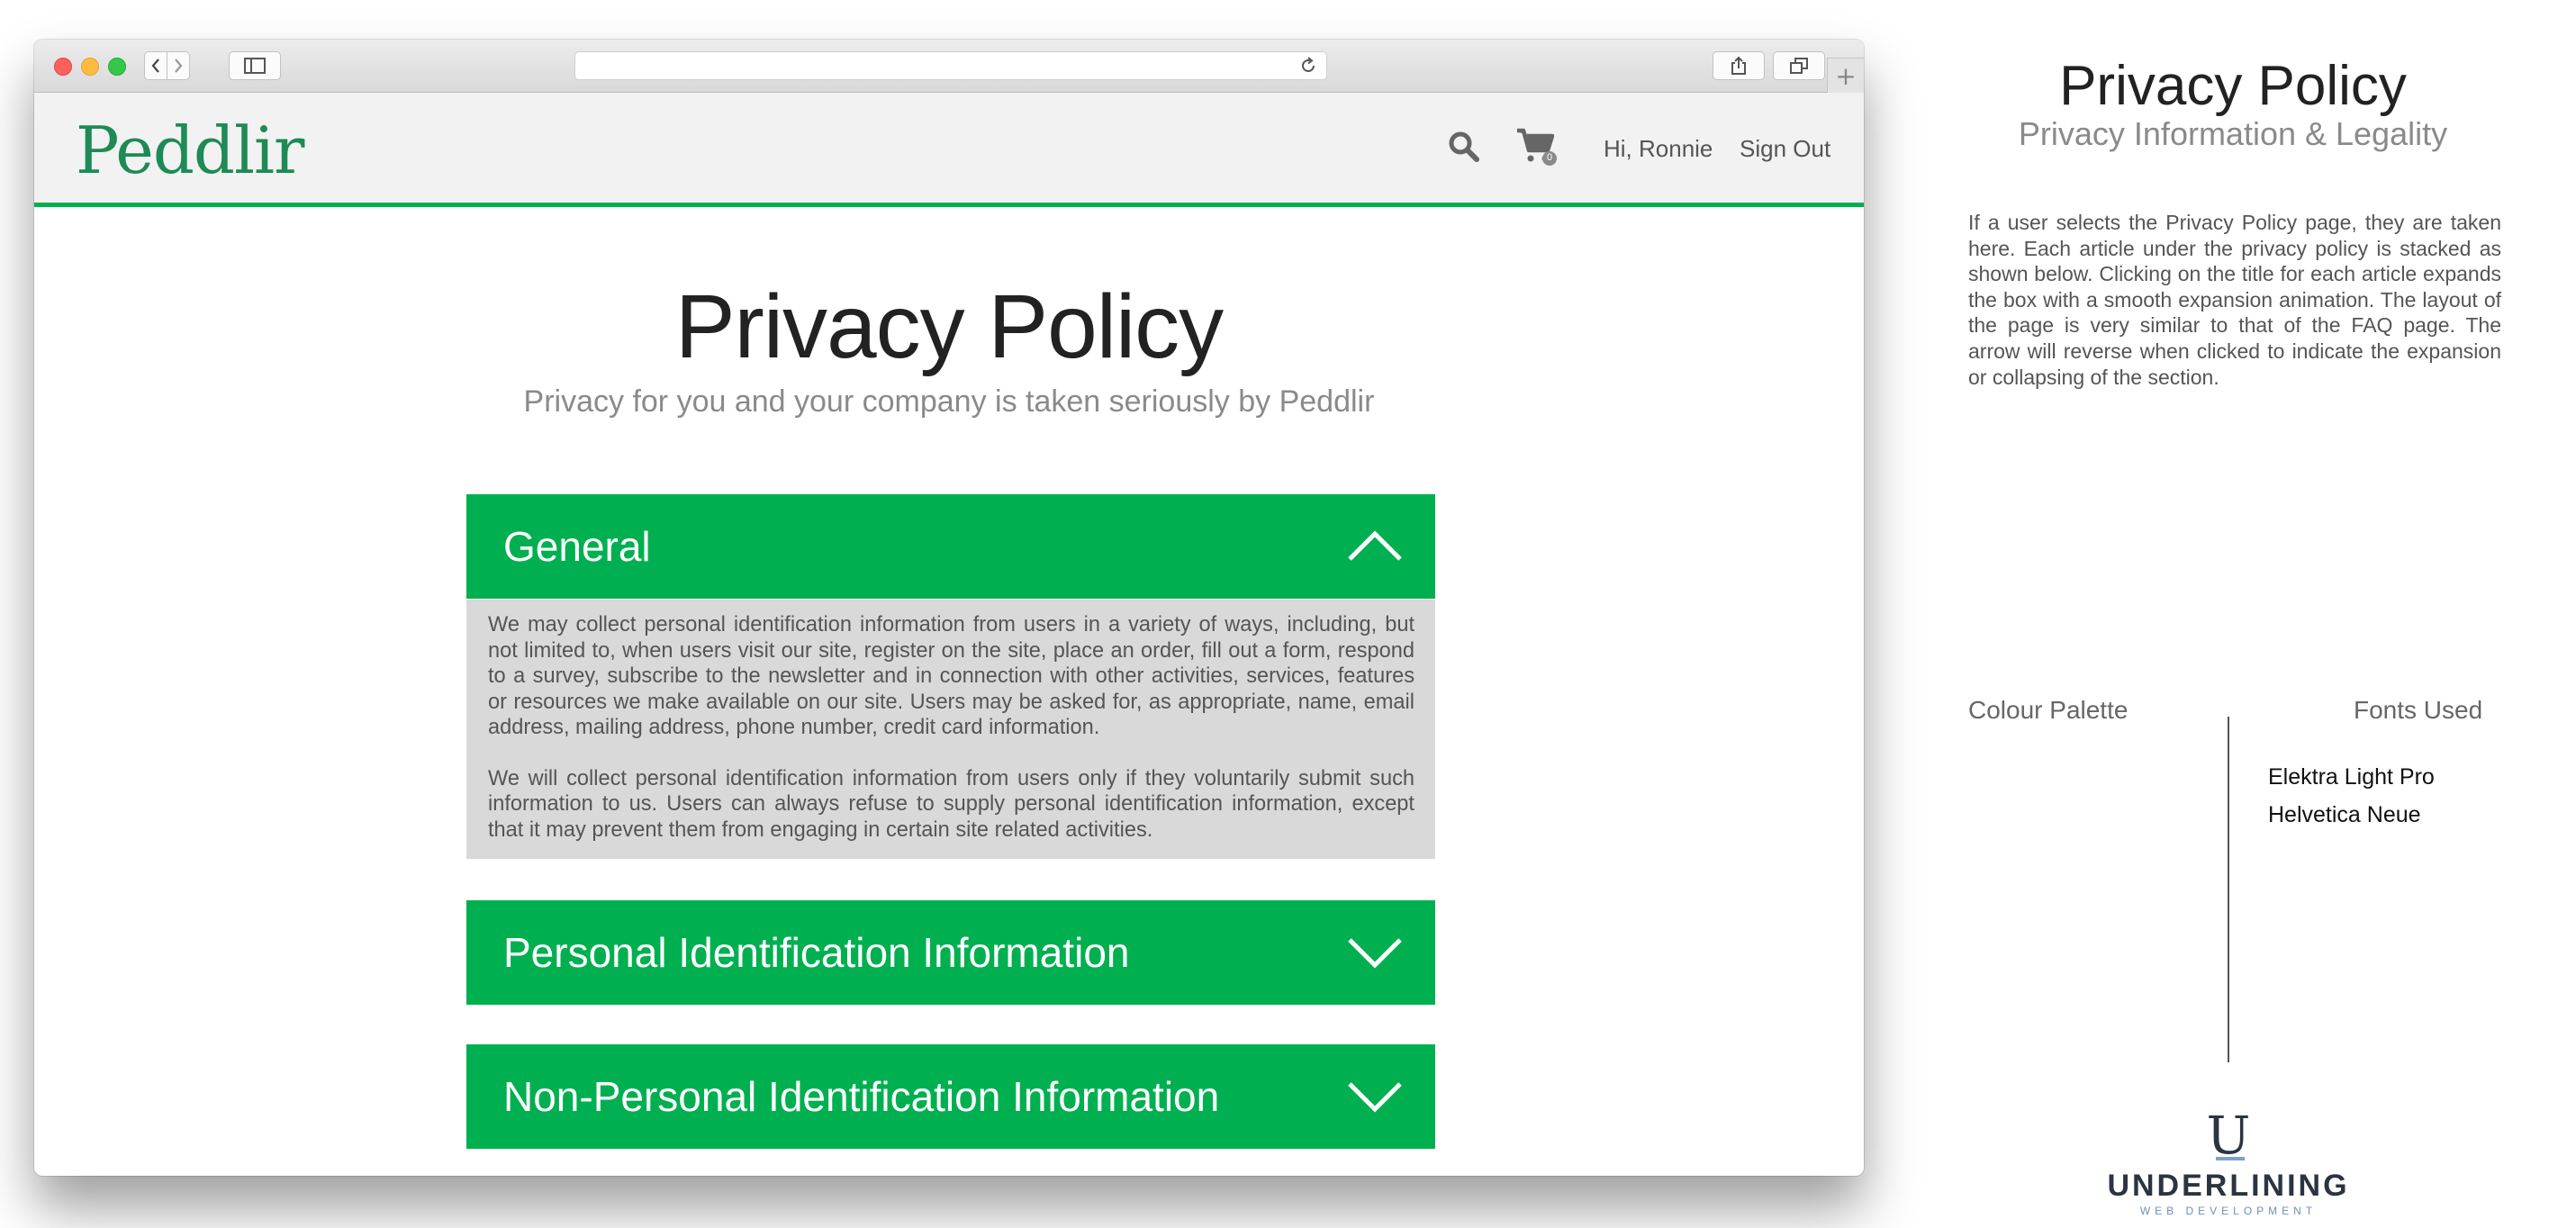 The width and height of the screenshot is (2576, 1228). What do you see at coordinates (2228, 889) in the screenshot?
I see `spec-divider` at bounding box center [2228, 889].